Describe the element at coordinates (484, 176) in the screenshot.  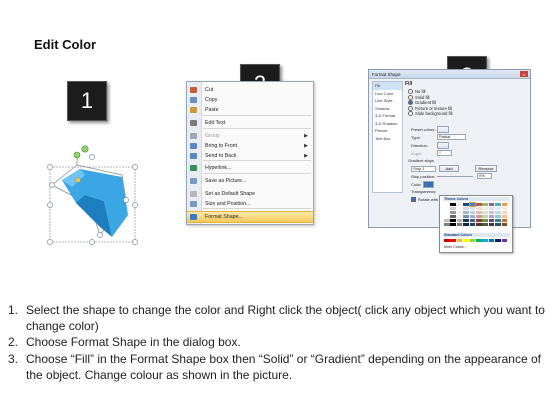
I see `stop-position-field: 0%` at that location.